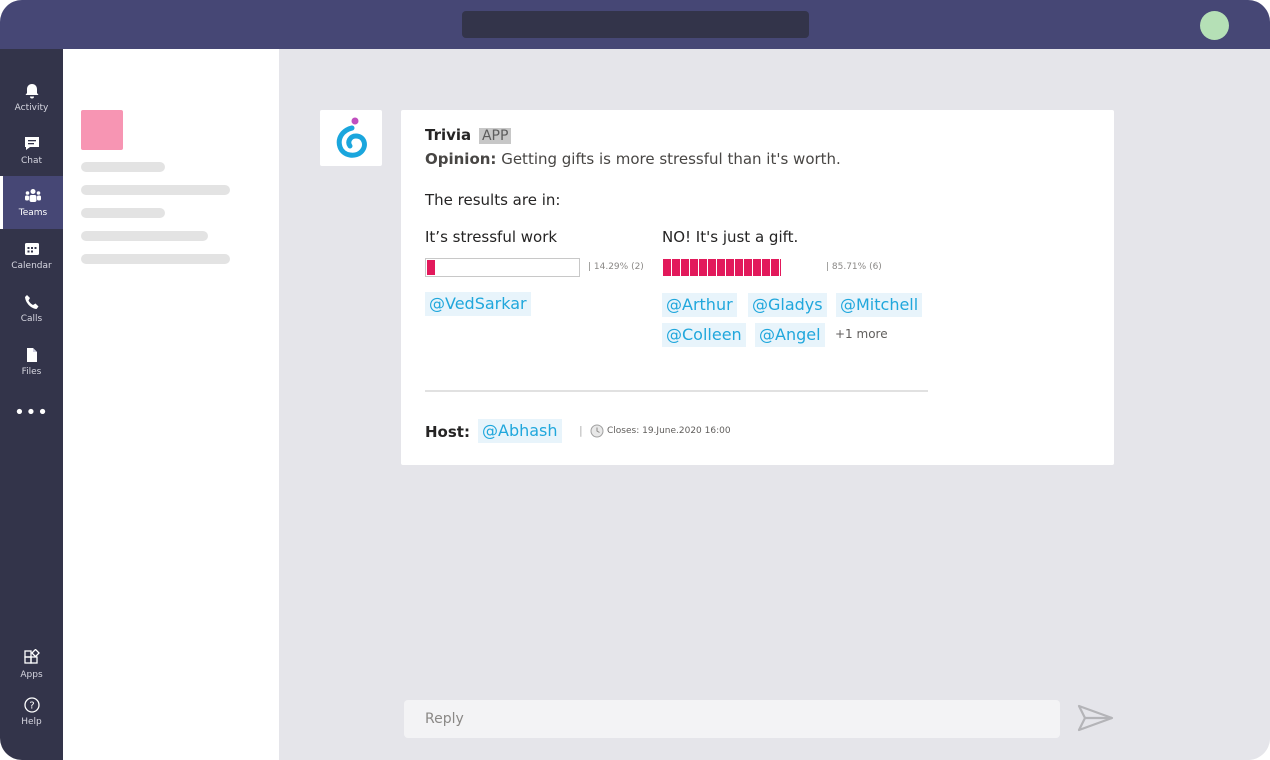  Describe the element at coordinates (493, 200) in the screenshot. I see `results-title: The results are in:` at that location.